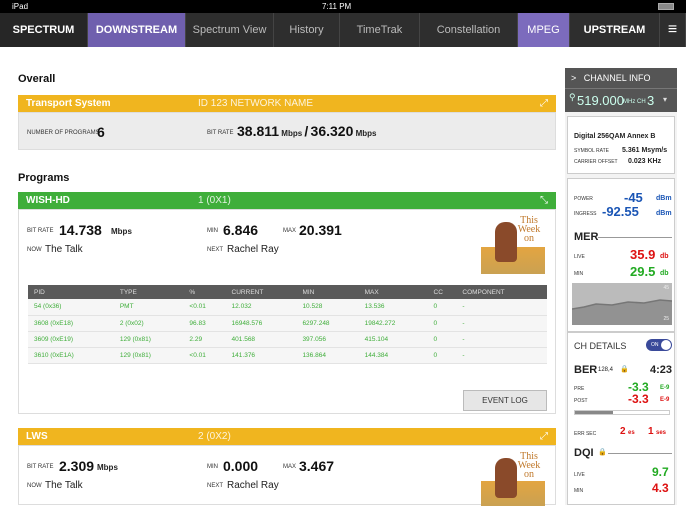 This screenshot has height=506, width=686. I want to click on table-cell: 3608 (0xE18), so click(71, 323).